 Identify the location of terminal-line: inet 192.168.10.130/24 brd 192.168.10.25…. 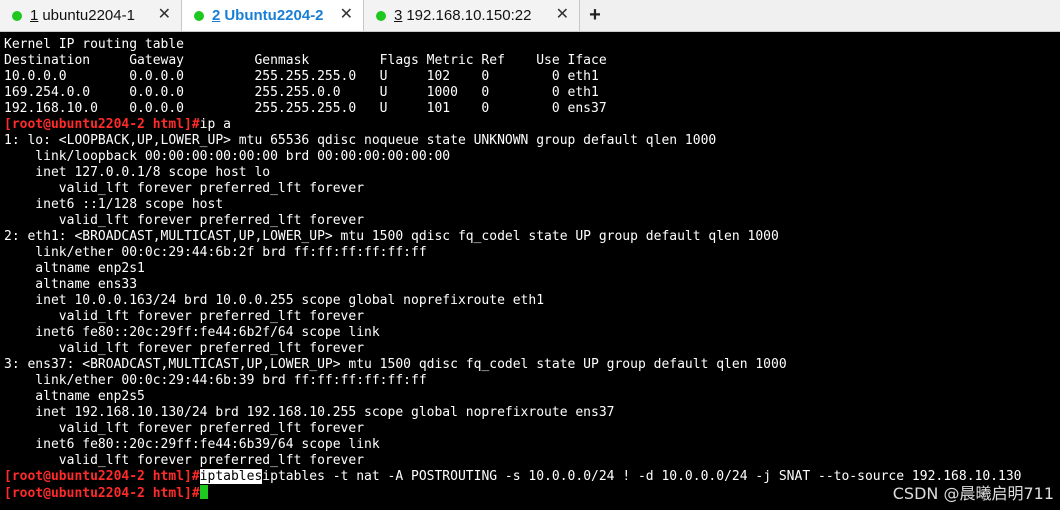
(309, 412).